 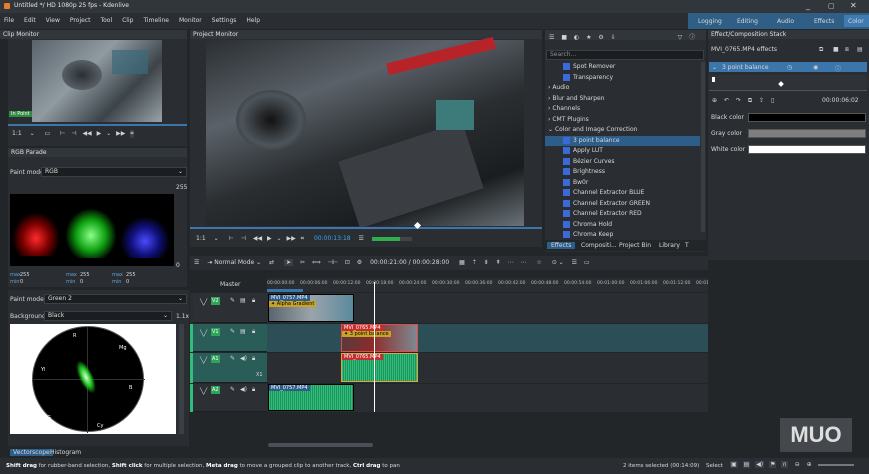 I want to click on monitor-icon: ▭, so click(x=48, y=133).